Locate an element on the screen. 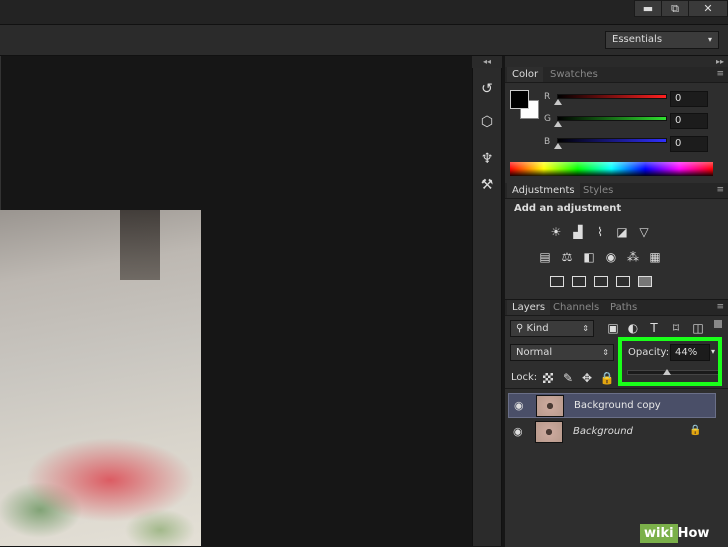 This screenshot has width=728, height=547. green-slider-thumb is located at coordinates (558, 124).